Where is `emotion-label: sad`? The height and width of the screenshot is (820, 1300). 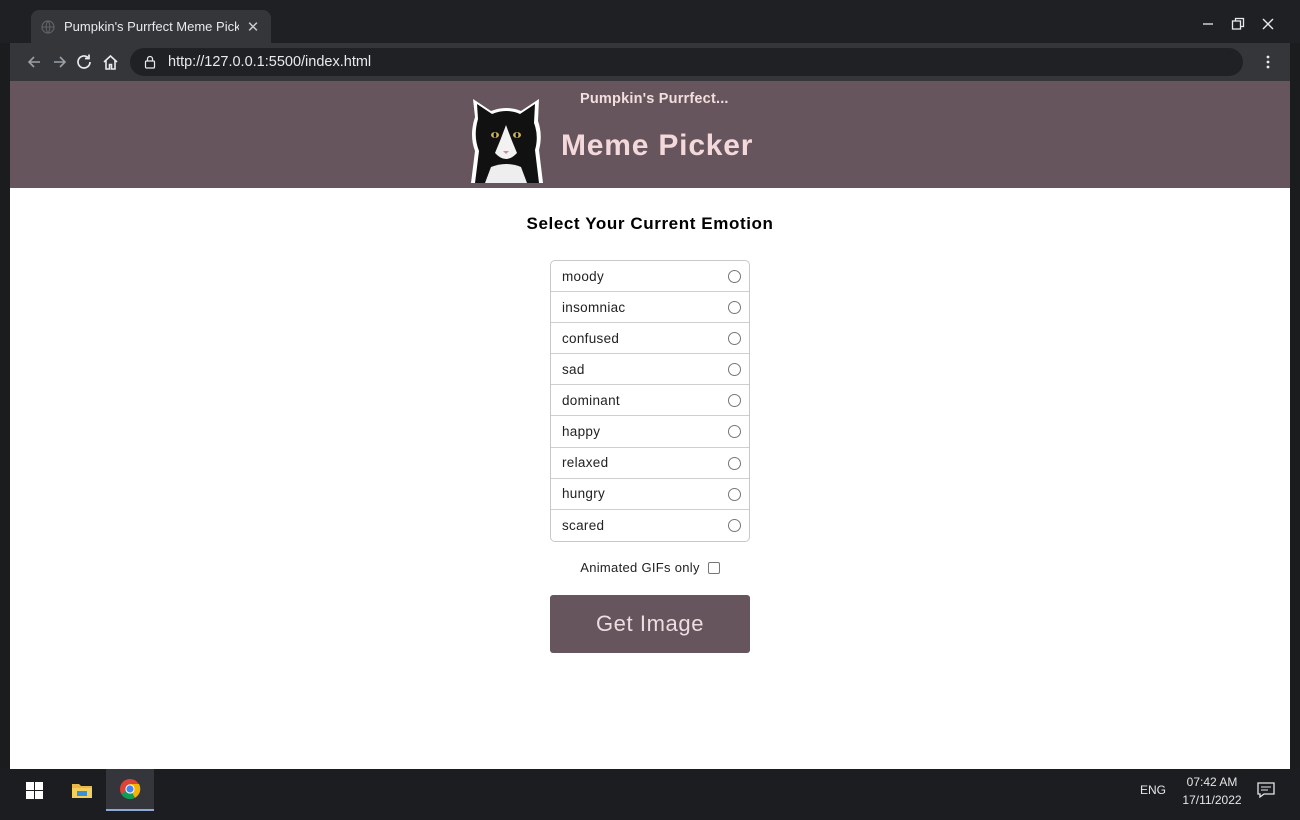 emotion-label: sad is located at coordinates (573, 369).